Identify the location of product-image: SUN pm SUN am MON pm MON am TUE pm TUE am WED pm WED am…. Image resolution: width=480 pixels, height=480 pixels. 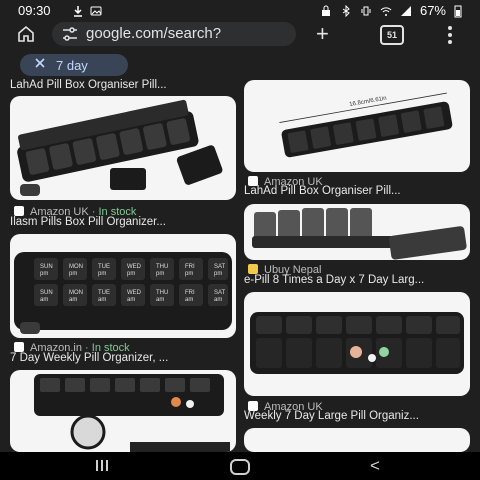
(123, 286).